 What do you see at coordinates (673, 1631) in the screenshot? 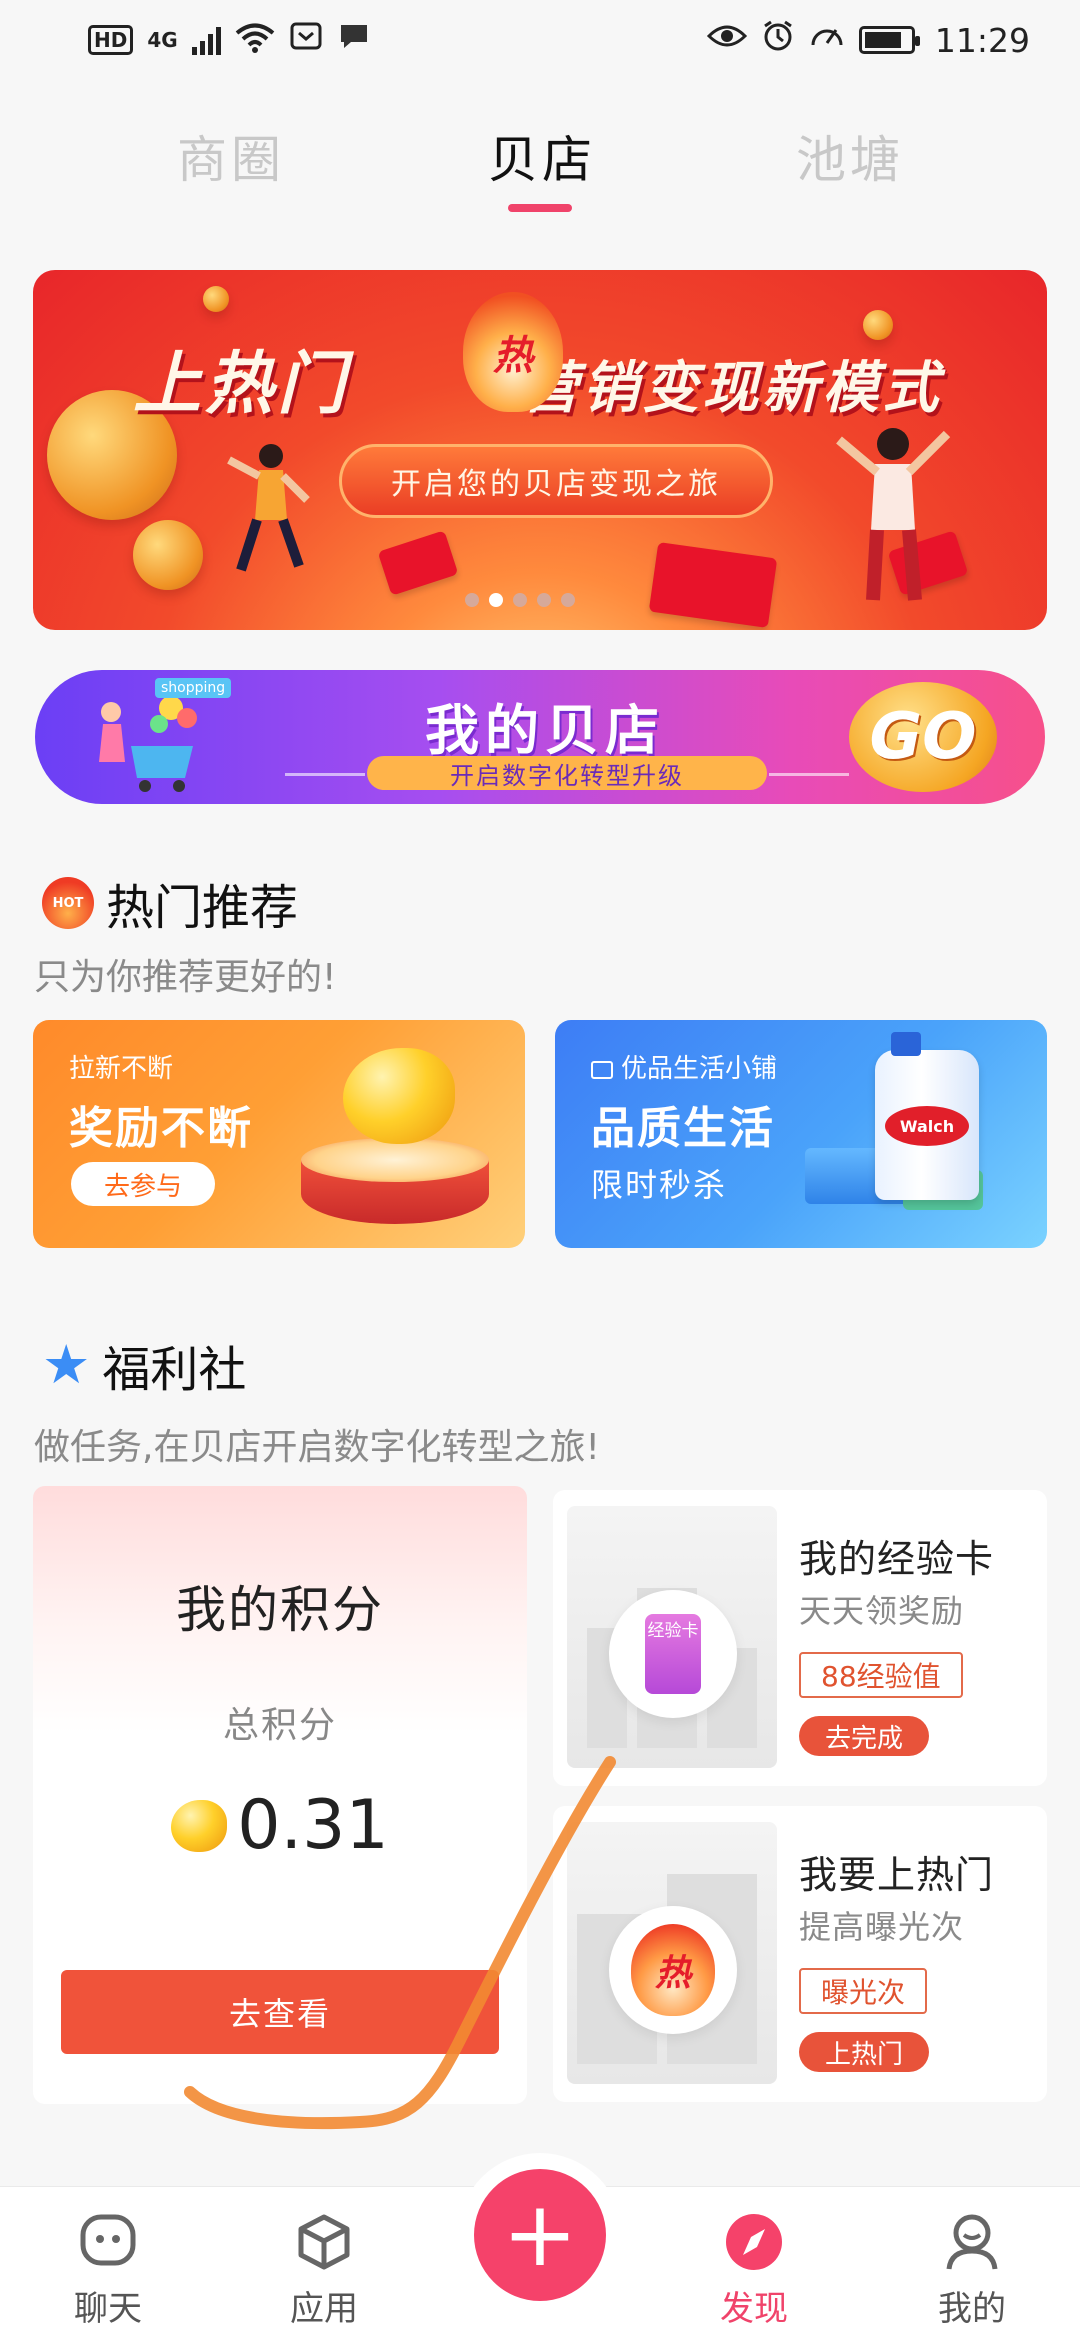
I see `experience-badge-text: 经验卡` at bounding box center [673, 1631].